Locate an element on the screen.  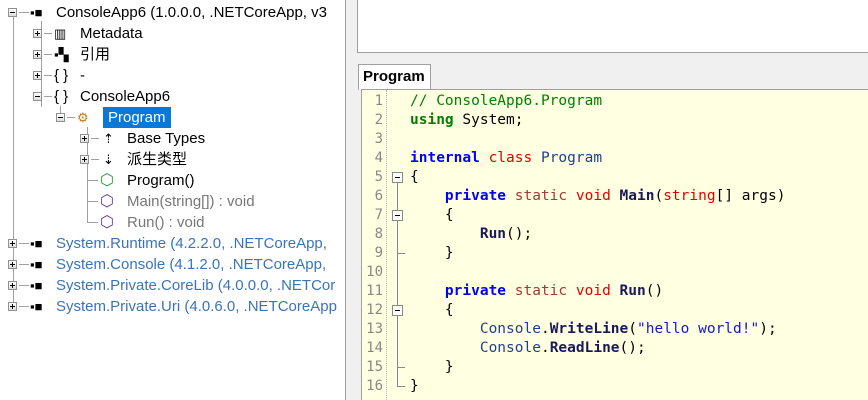
metadata-icon: ▥ is located at coordinates (60, 33).